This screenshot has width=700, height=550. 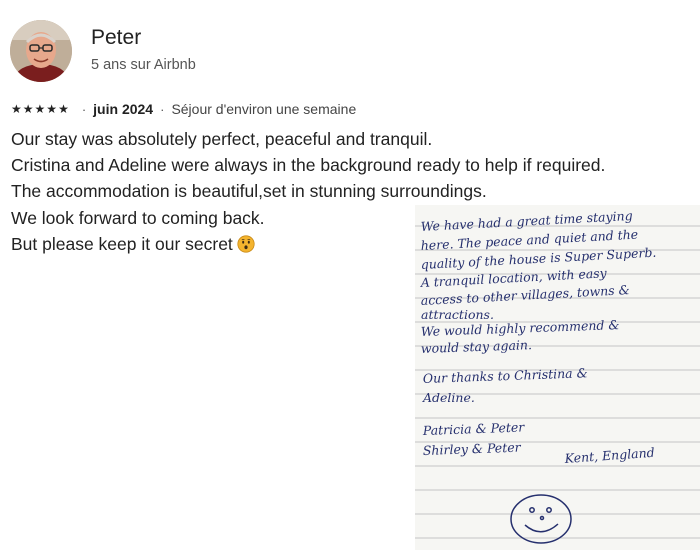 I want to click on avatar-photo, so click(x=41, y=51).